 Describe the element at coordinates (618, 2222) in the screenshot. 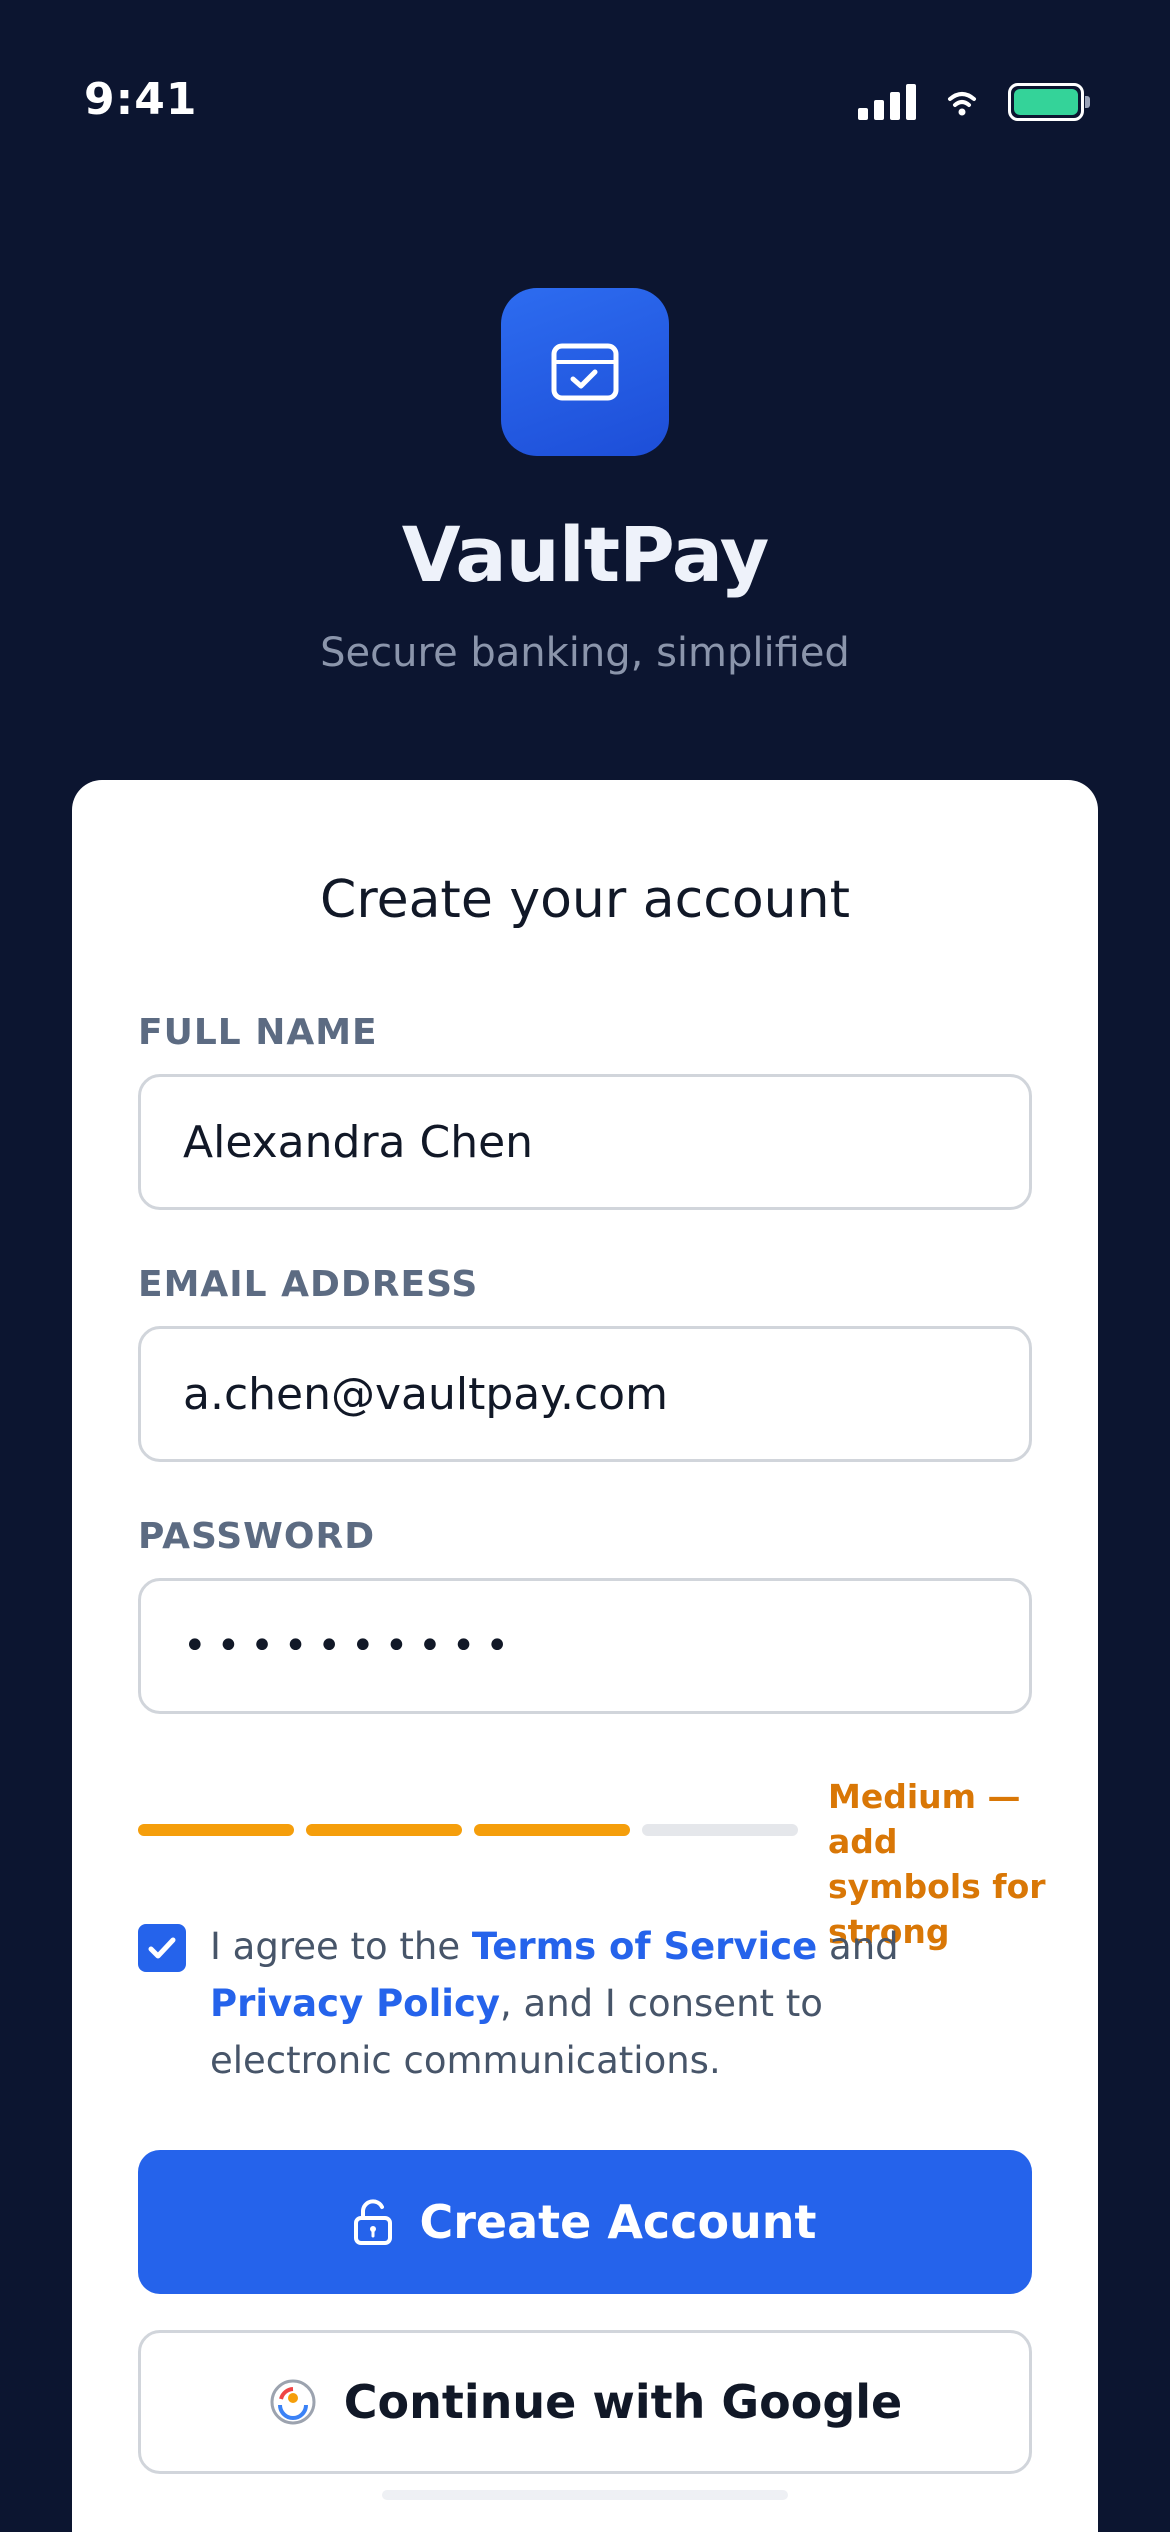

I see `create-account-label: Create Account` at that location.